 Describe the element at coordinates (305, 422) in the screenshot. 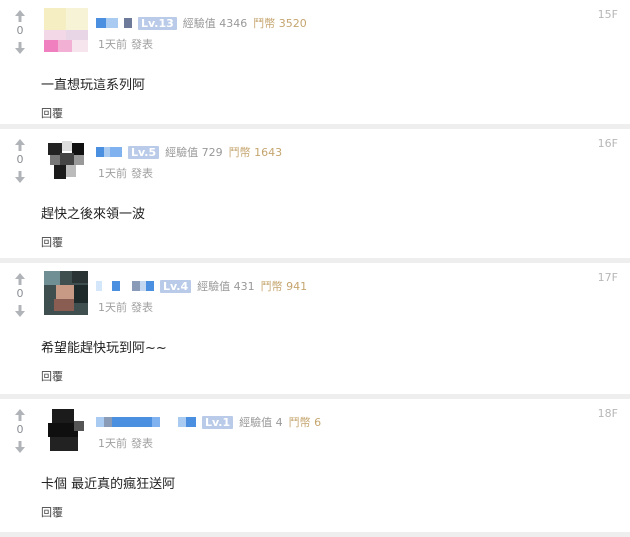

I see `coin-value: 鬥幣 6` at that location.